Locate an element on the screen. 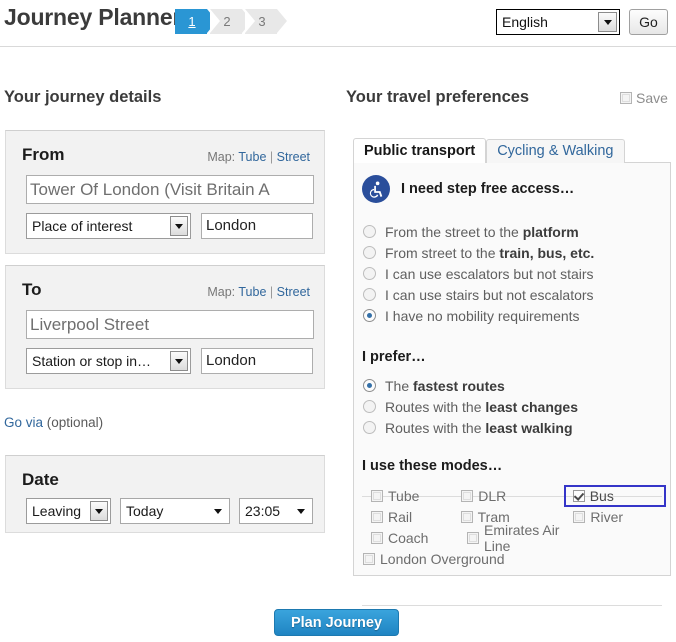  step-free-option-platform: From the street to the platform is located at coordinates (478, 231).